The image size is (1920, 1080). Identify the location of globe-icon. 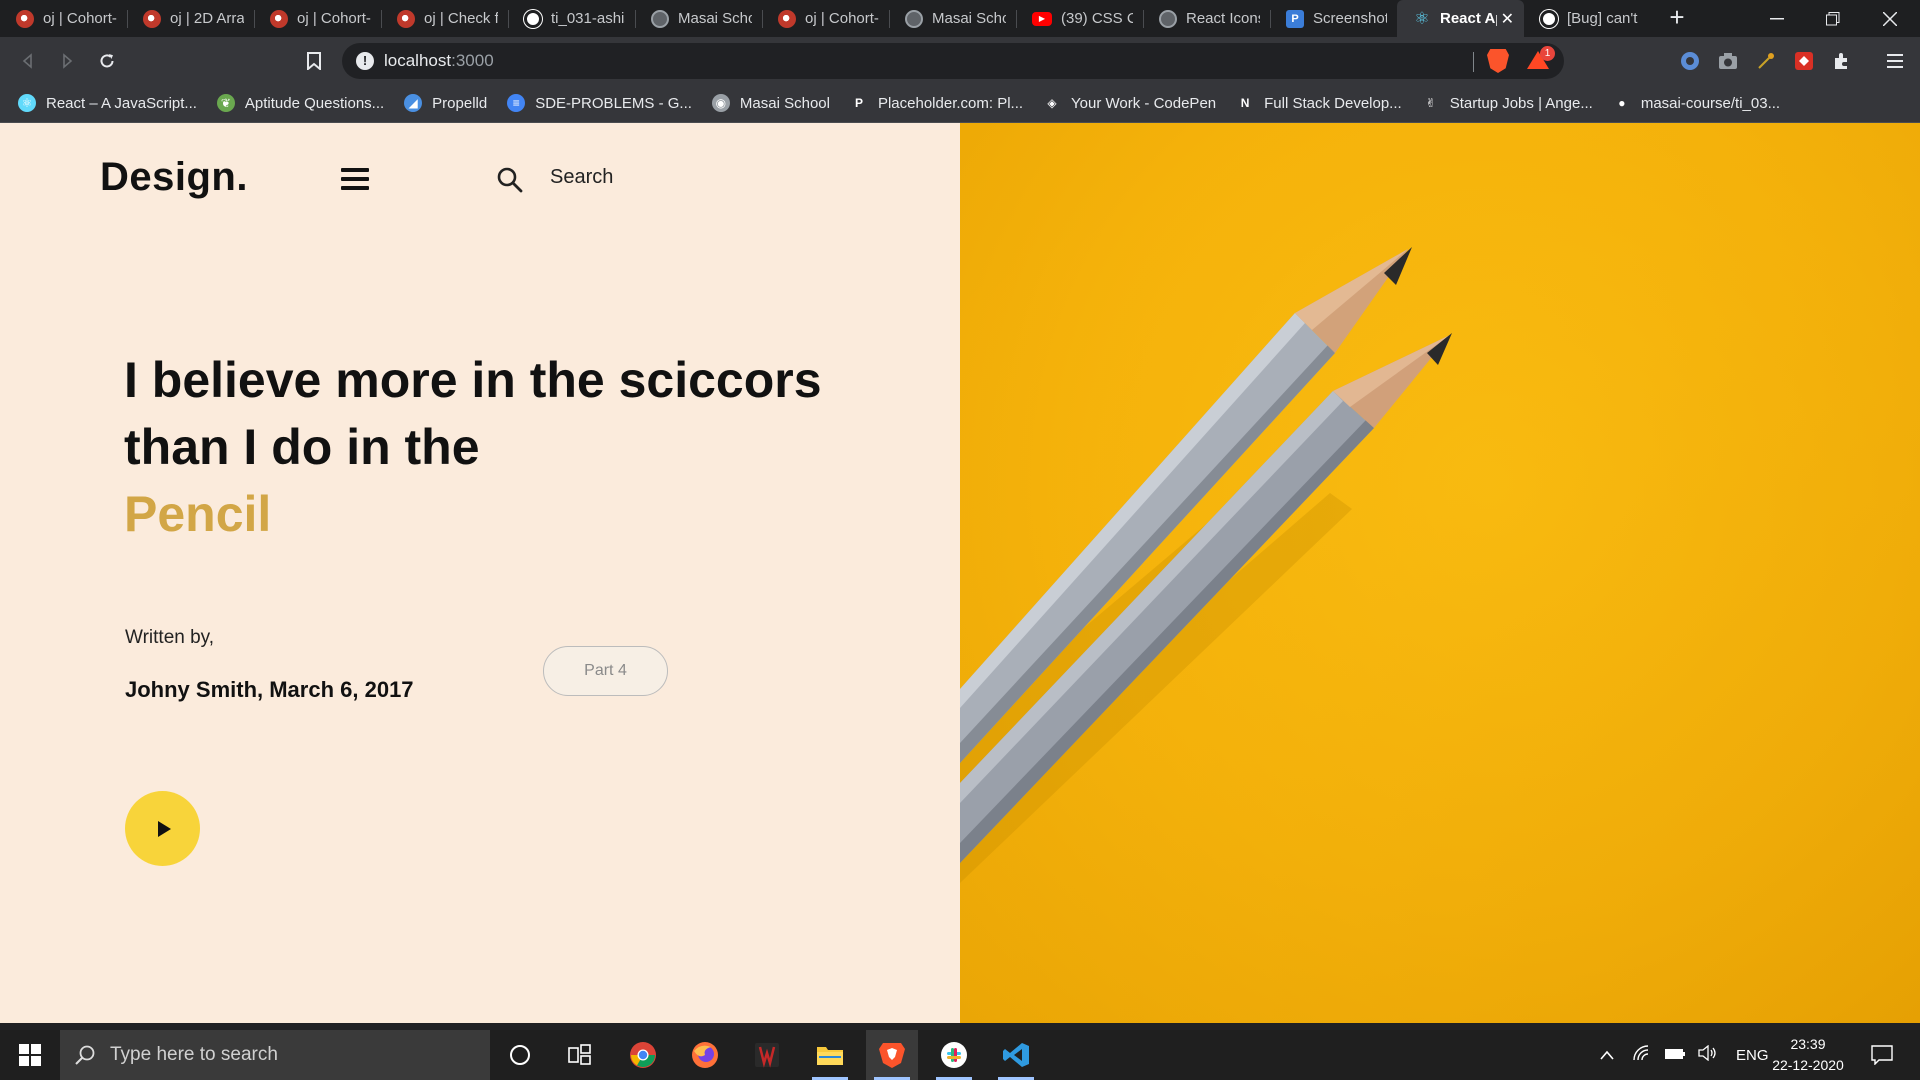
(1168, 18).